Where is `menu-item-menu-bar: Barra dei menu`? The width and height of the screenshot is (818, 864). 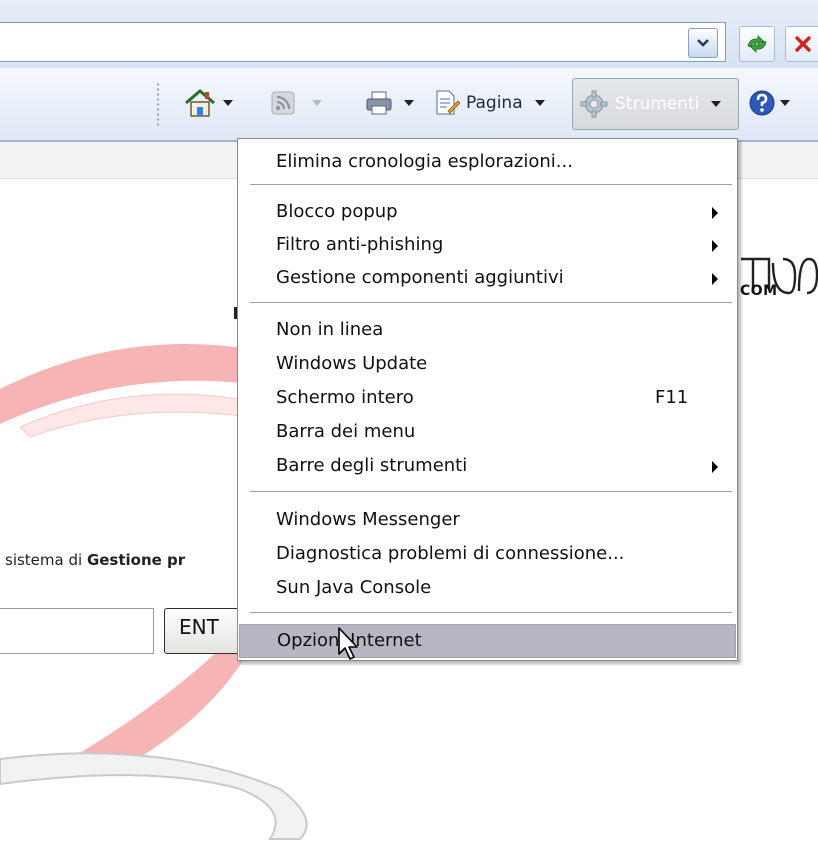 menu-item-menu-bar: Barra dei menu is located at coordinates (487, 432).